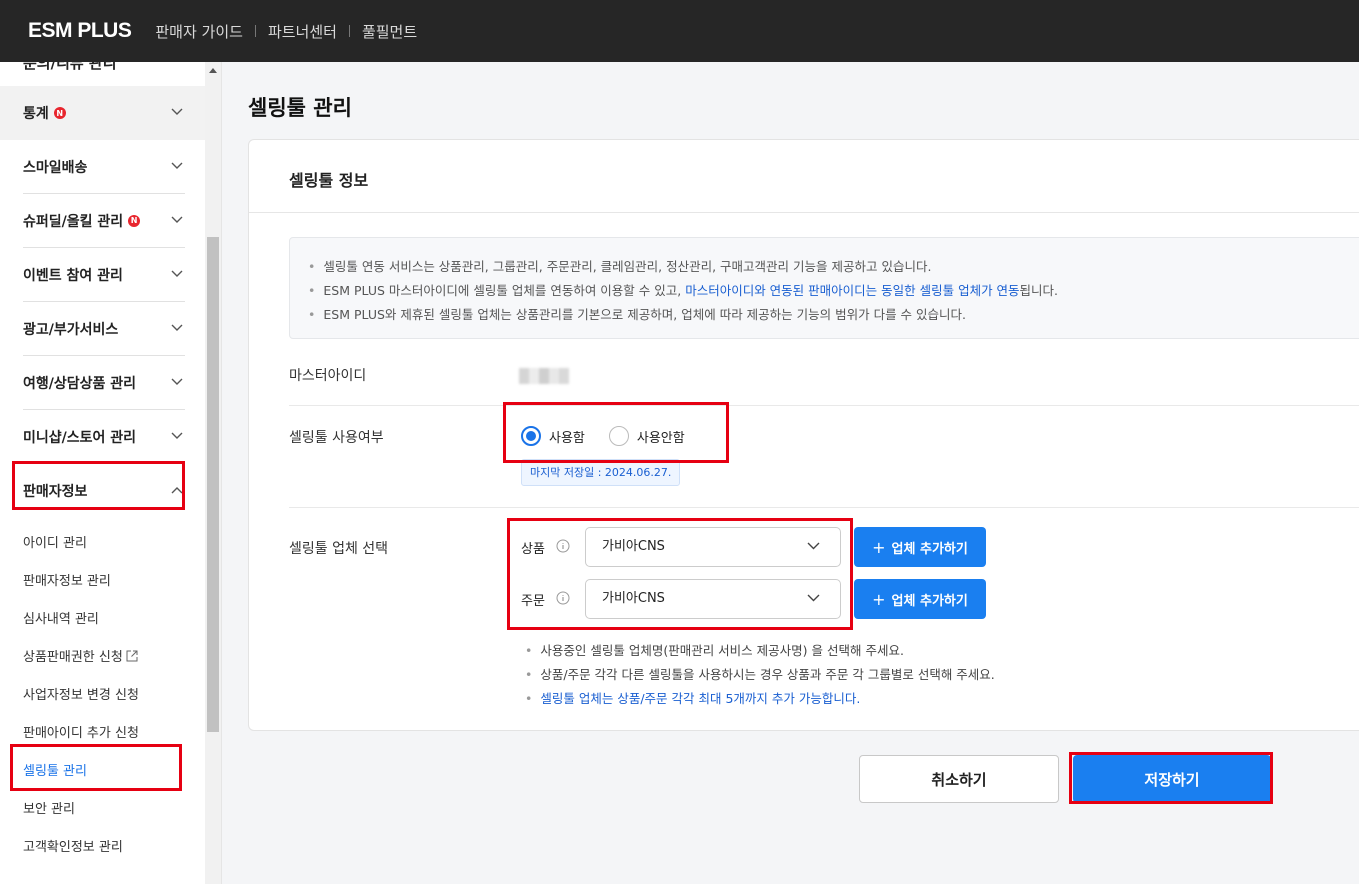  Describe the element at coordinates (104, 167) in the screenshot. I see `sidebar-item-smile-delivery: 스마일배송` at that location.